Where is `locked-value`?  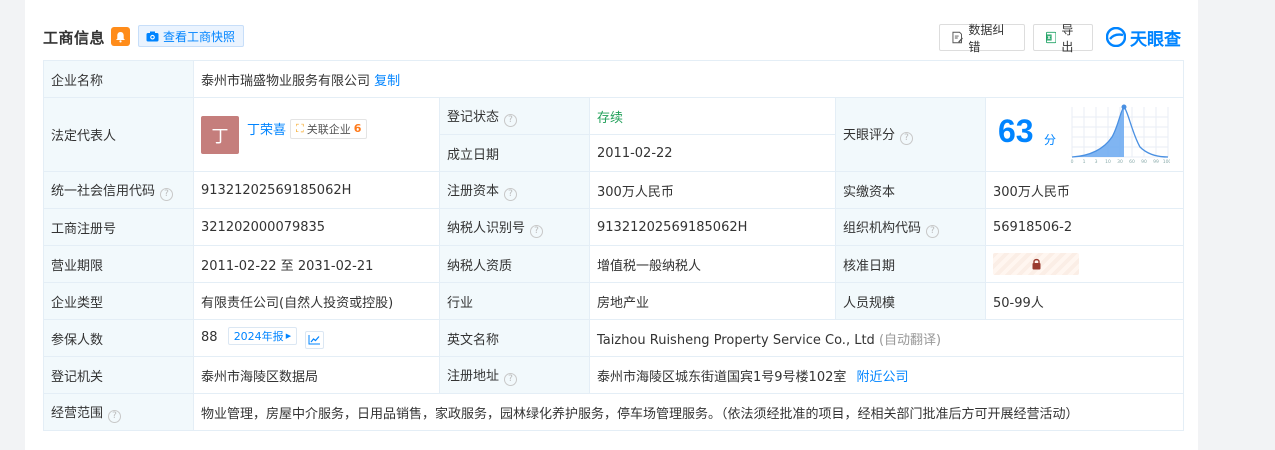
locked-value is located at coordinates (1036, 264).